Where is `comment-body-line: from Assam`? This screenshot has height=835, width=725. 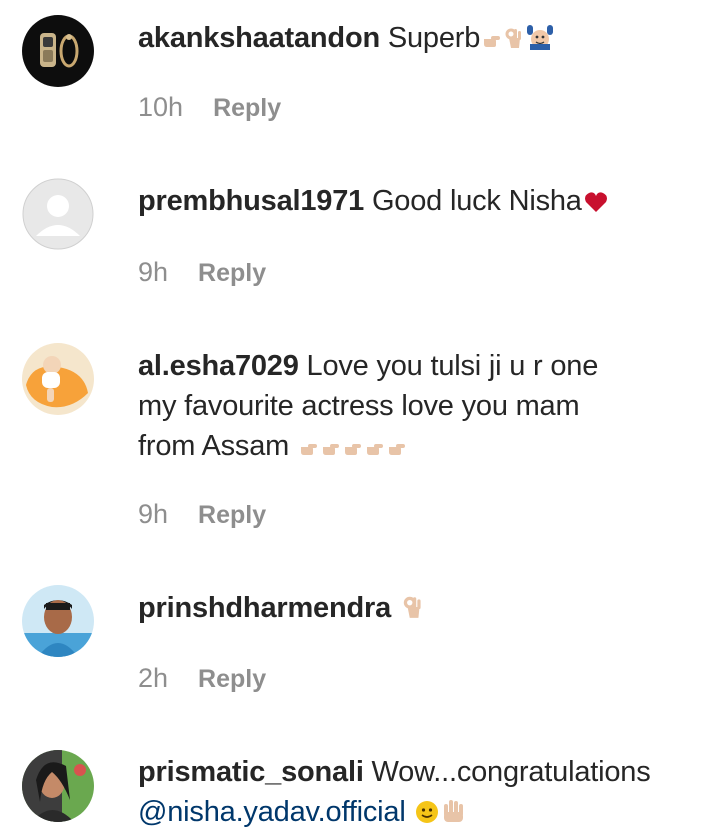 comment-body-line: from Assam is located at coordinates (214, 446).